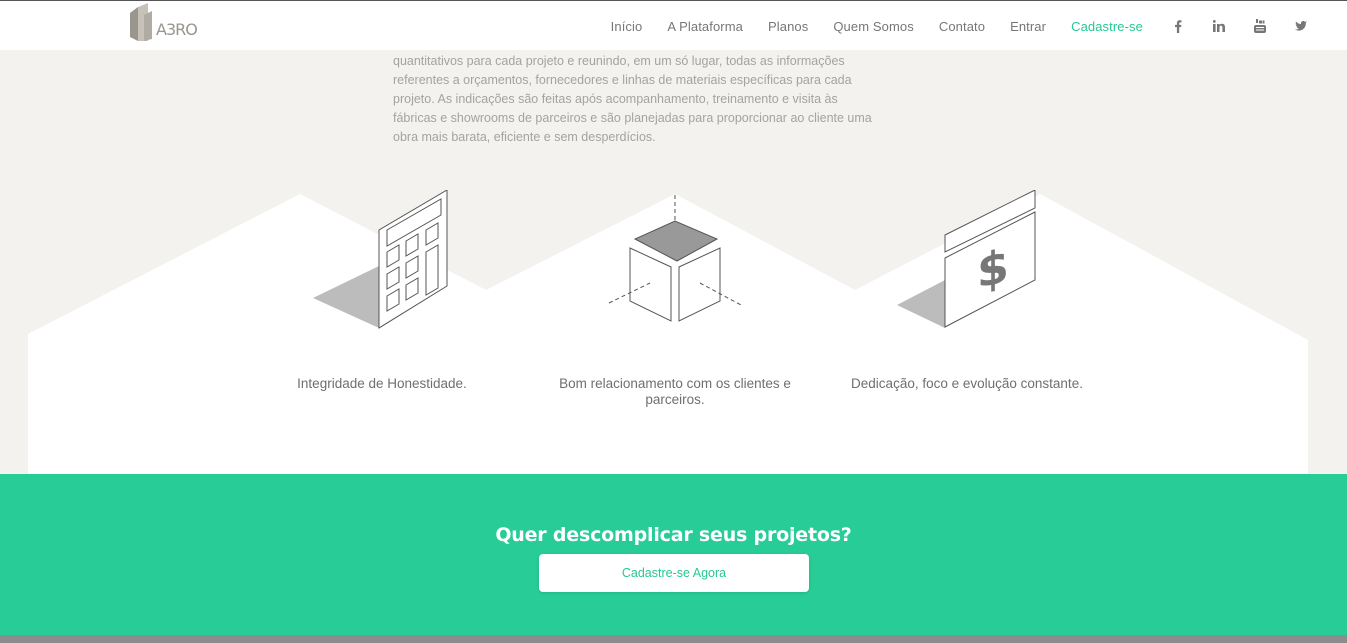 This screenshot has width=1347, height=643. I want to click on nav-inicio: Início, so click(627, 26).